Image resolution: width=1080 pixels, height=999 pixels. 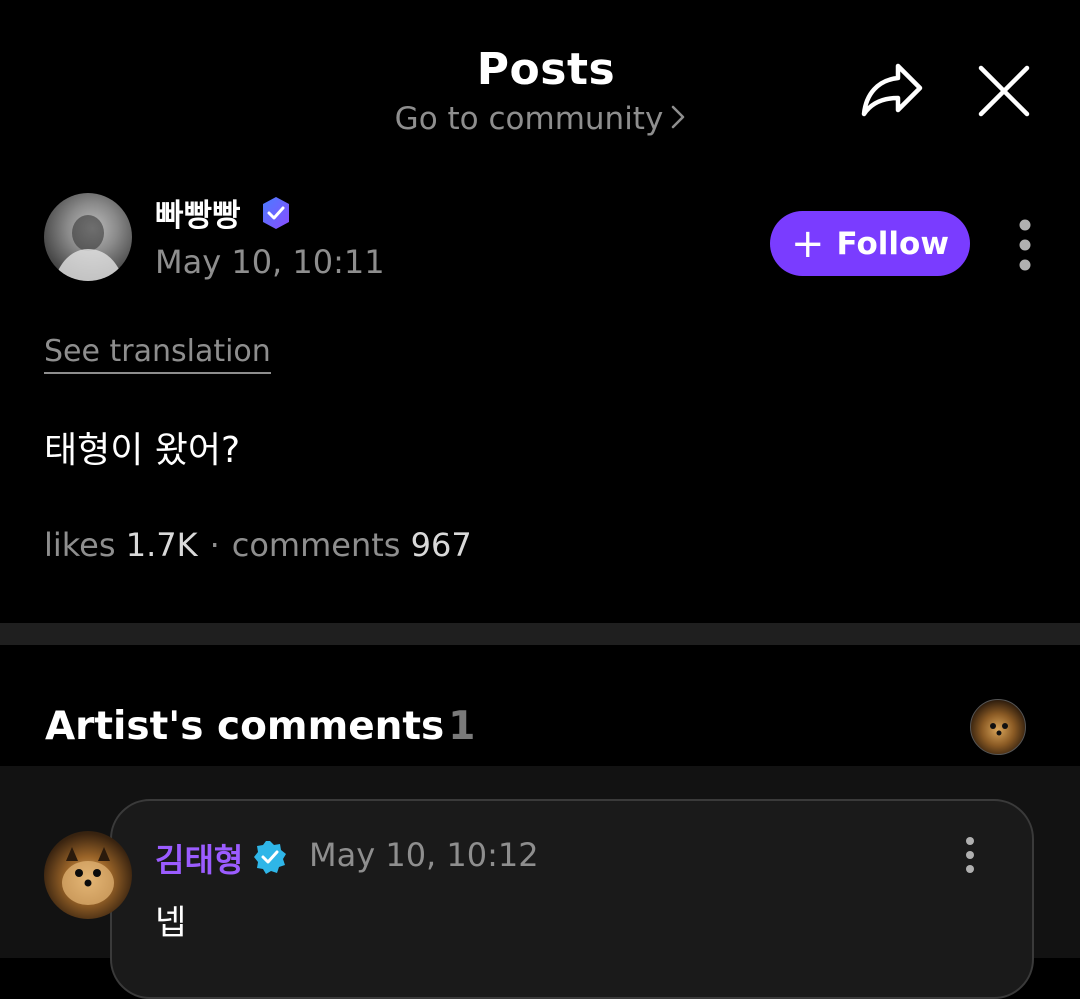 I want to click on follow-button: + Follow, so click(x=870, y=243).